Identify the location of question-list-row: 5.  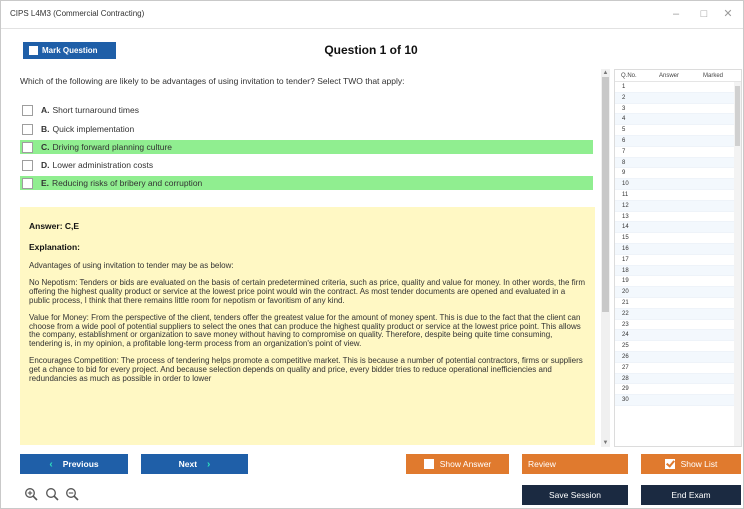
(678, 130).